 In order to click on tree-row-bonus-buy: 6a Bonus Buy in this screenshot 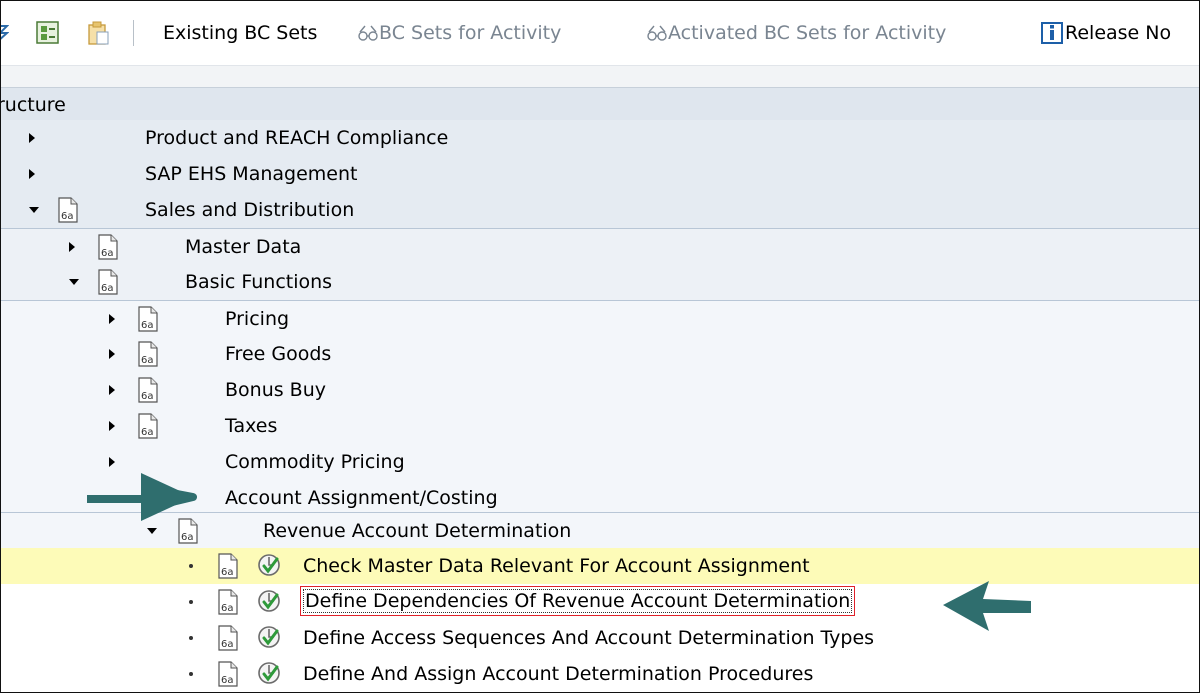, I will do `click(600, 390)`.